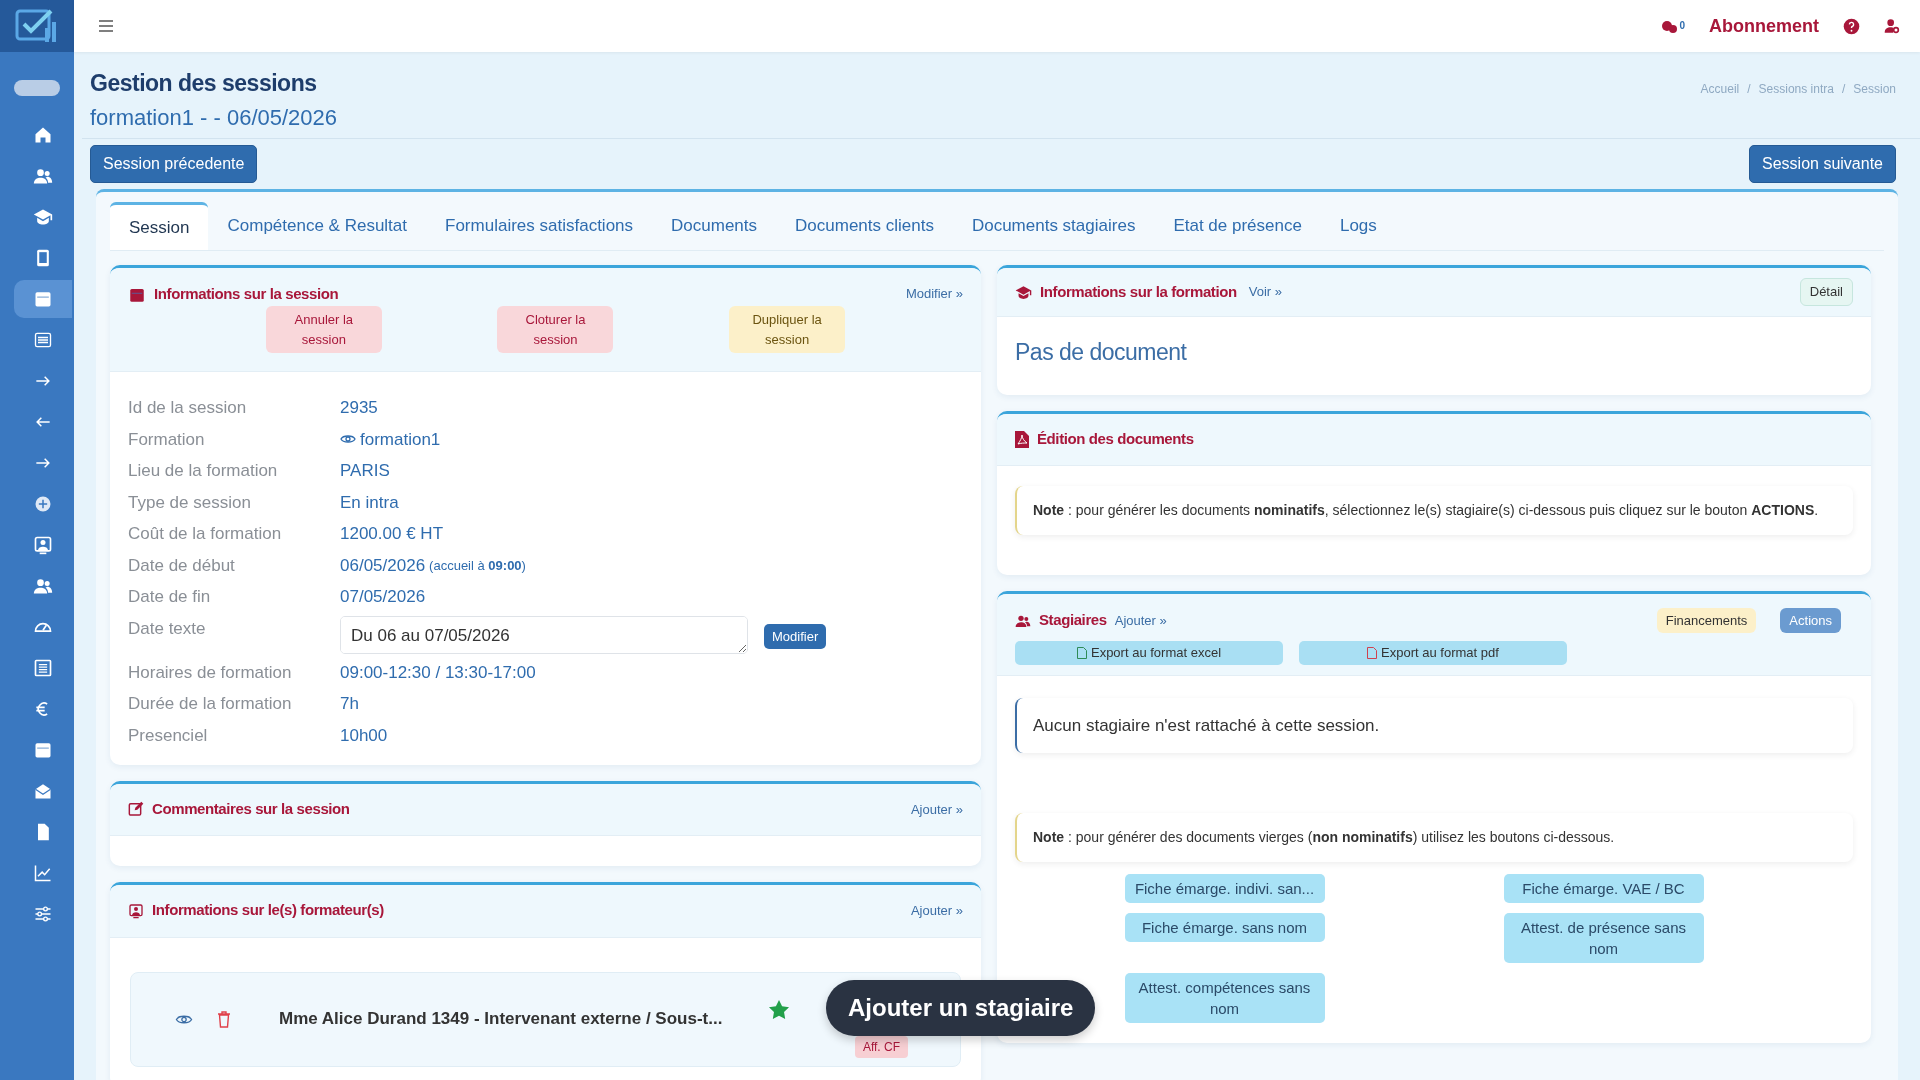 This screenshot has width=1920, height=1080. What do you see at coordinates (390, 439) in the screenshot?
I see `formation-link: formation1` at bounding box center [390, 439].